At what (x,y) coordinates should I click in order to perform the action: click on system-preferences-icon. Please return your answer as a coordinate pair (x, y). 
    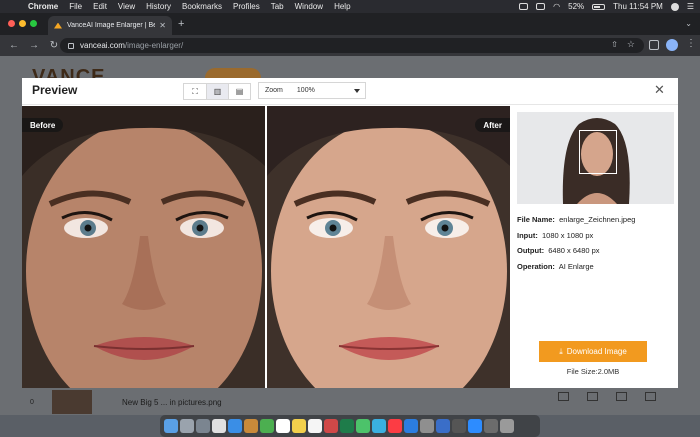
    Looking at the image, I should click on (427, 426).